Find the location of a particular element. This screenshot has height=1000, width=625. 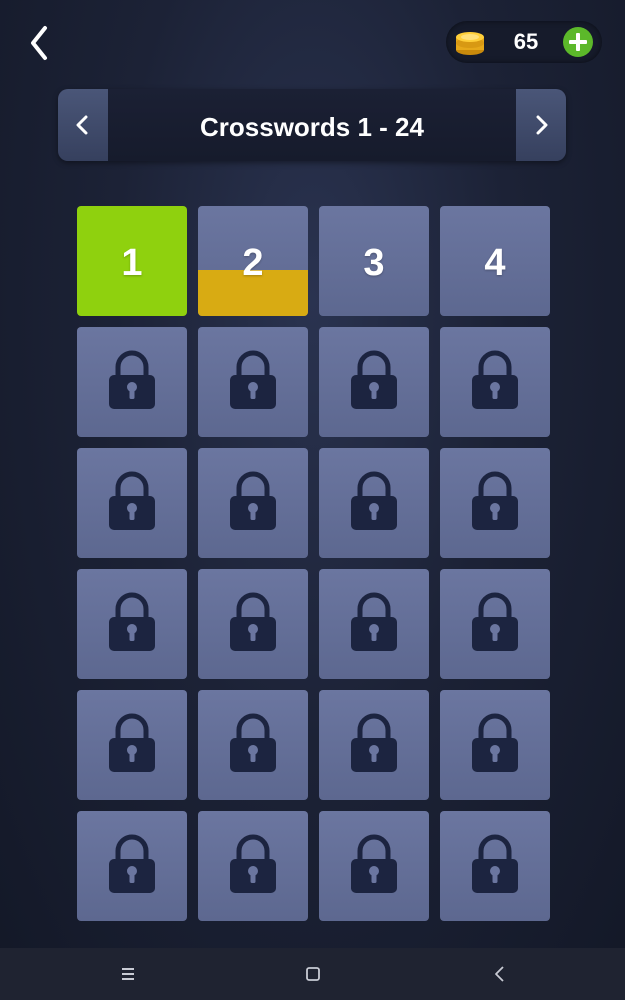

chevron-right-icon is located at coordinates (542, 125).